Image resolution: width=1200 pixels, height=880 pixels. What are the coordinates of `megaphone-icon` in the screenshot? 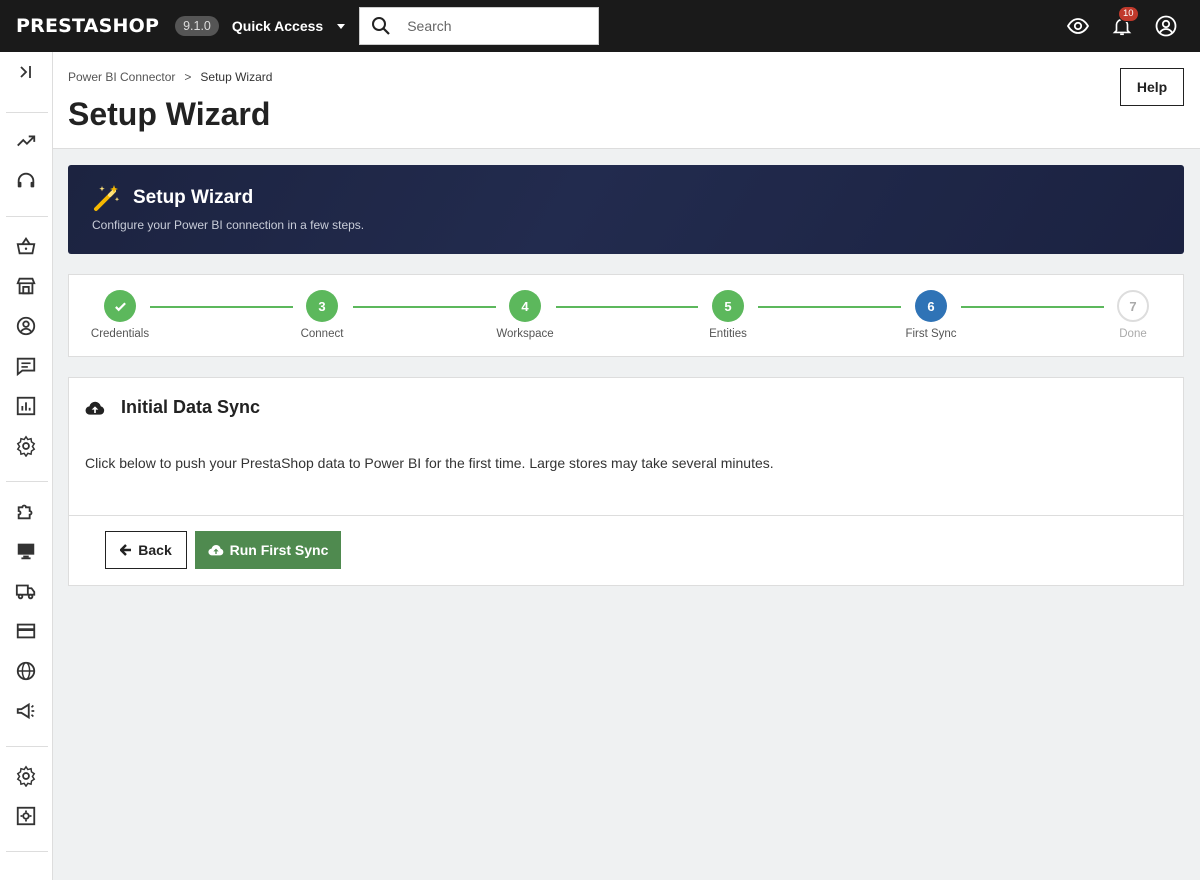 It's located at (25, 711).